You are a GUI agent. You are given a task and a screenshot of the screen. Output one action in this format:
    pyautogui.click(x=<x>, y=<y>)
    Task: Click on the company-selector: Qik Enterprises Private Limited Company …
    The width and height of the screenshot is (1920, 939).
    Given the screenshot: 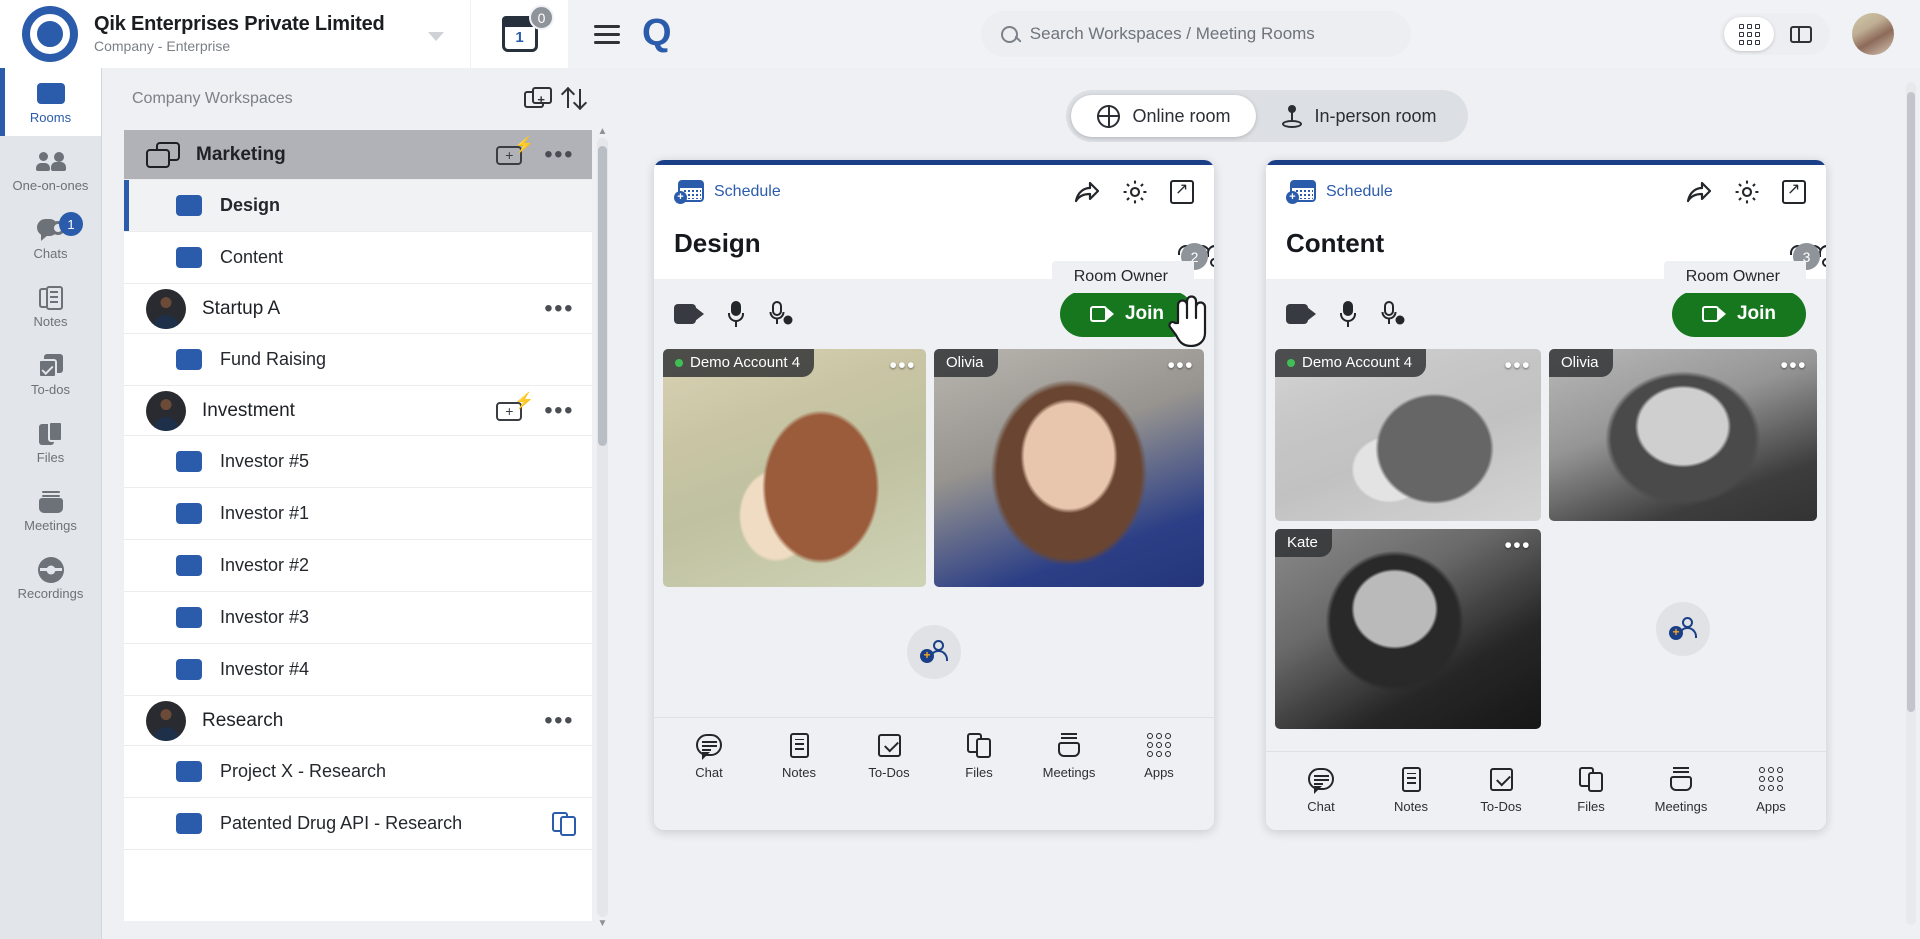 What is the action you would take?
    pyautogui.click(x=235, y=34)
    